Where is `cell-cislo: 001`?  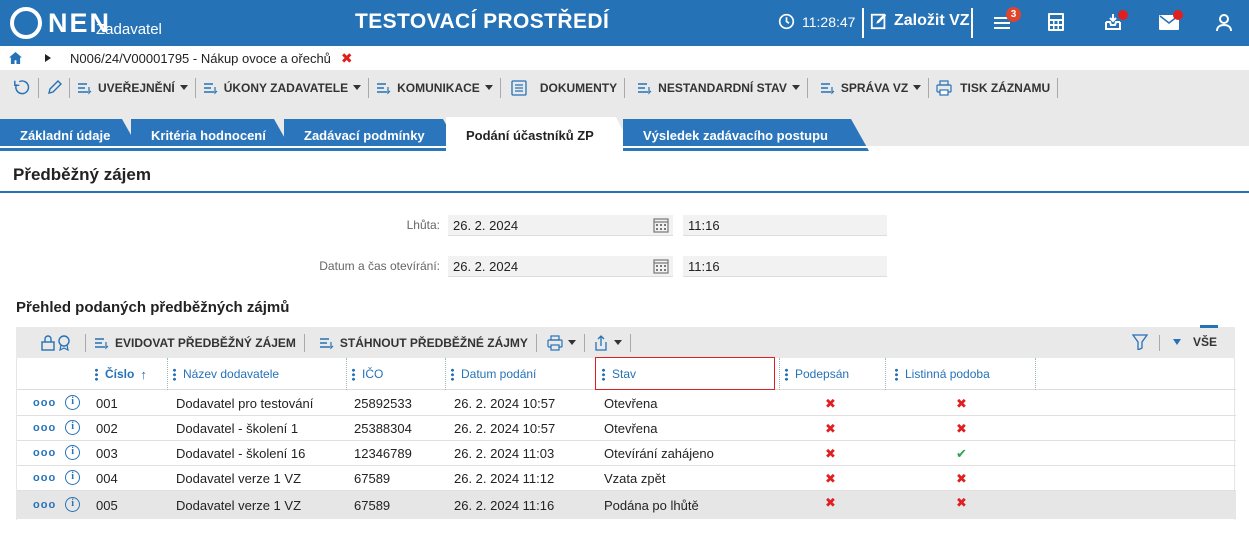
cell-cislo: 001 is located at coordinates (107, 403).